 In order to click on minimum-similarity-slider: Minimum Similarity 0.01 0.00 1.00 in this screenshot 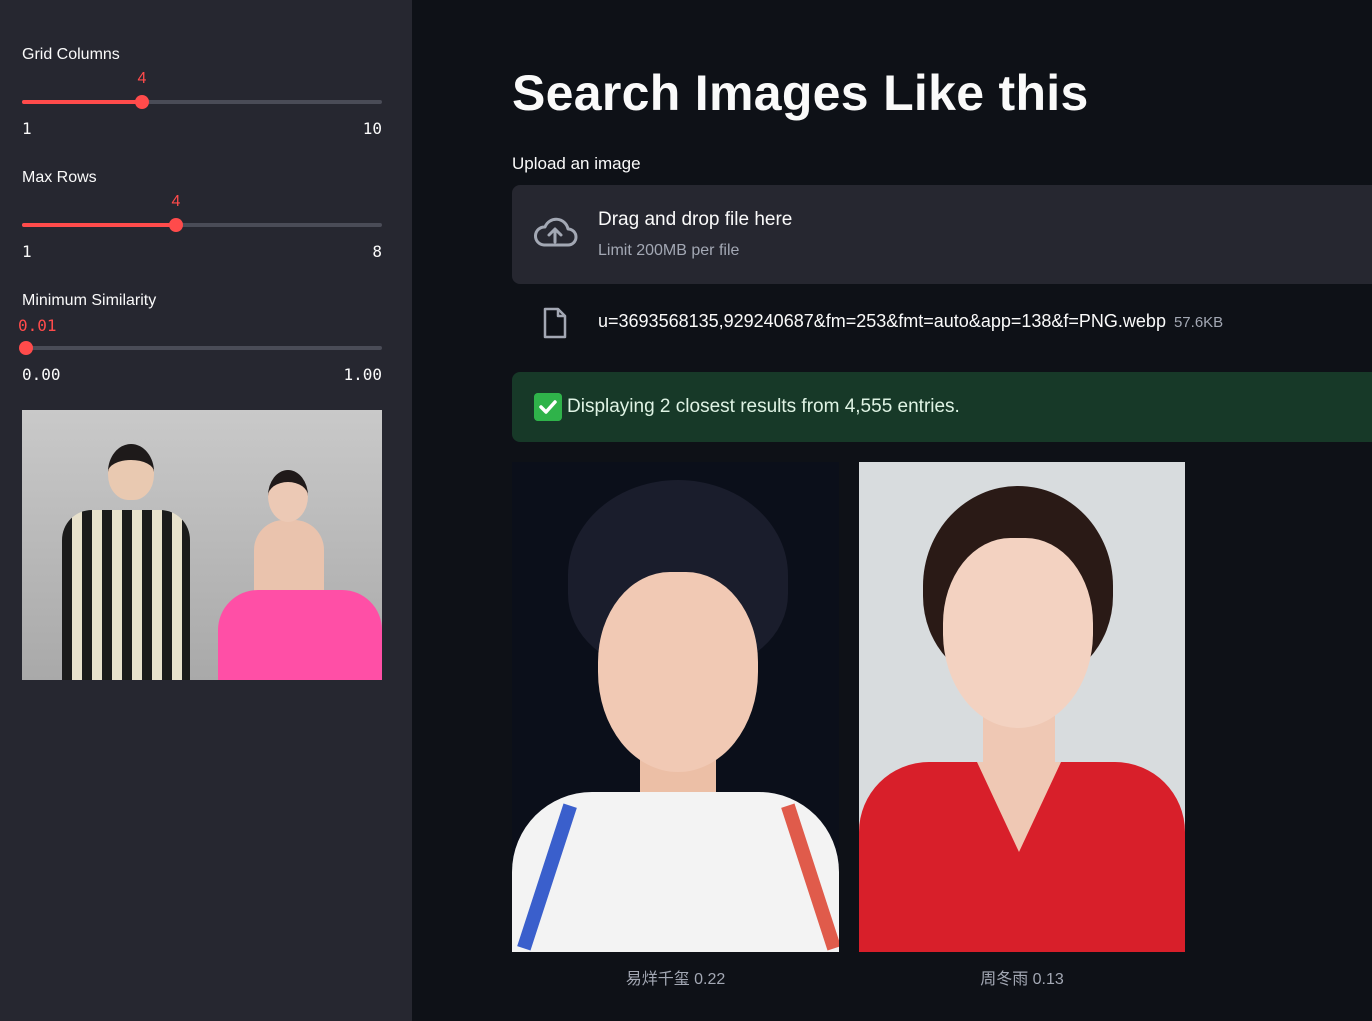, I will do `click(200, 347)`.